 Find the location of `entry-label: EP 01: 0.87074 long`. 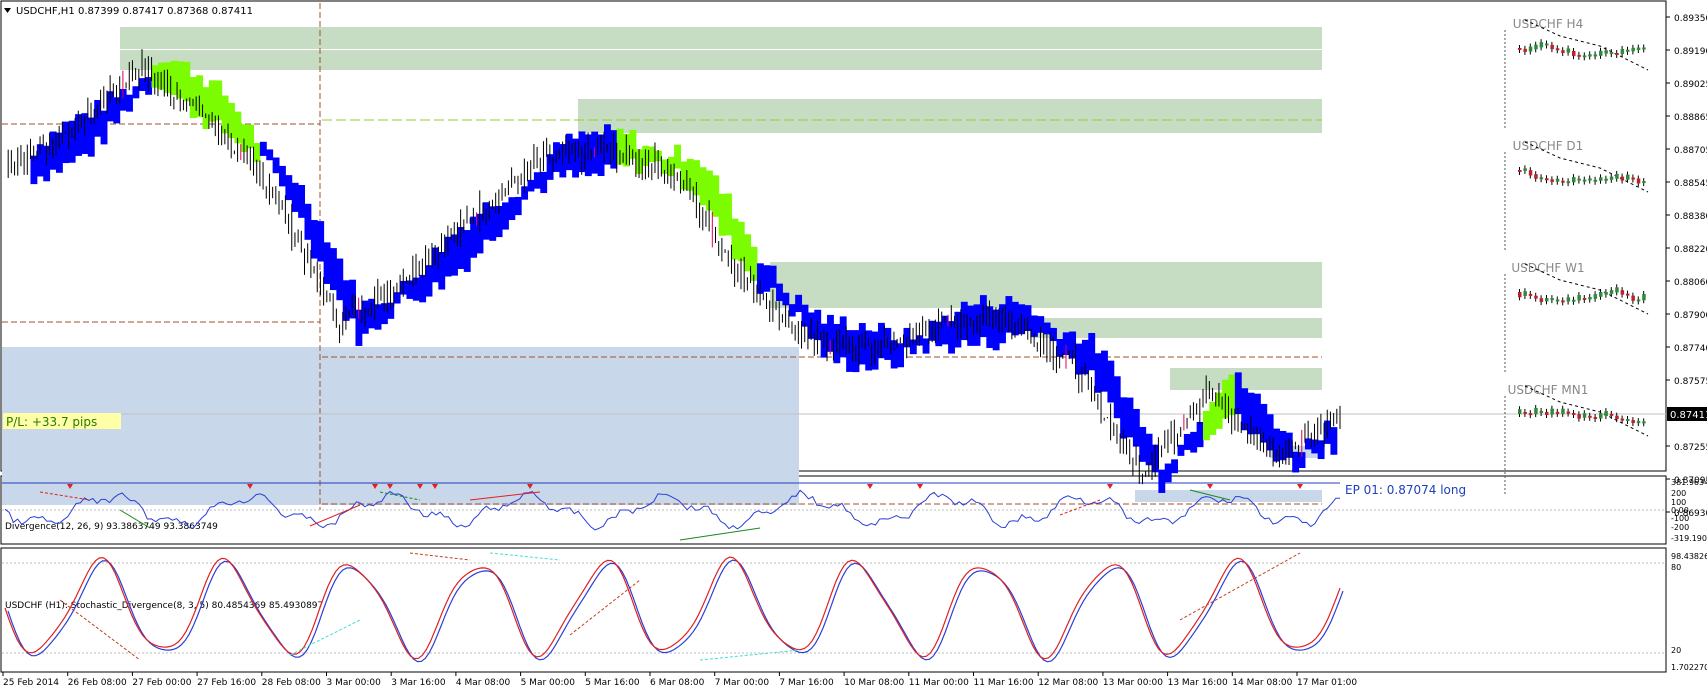

entry-label: EP 01: 0.87074 long is located at coordinates (1405, 490).